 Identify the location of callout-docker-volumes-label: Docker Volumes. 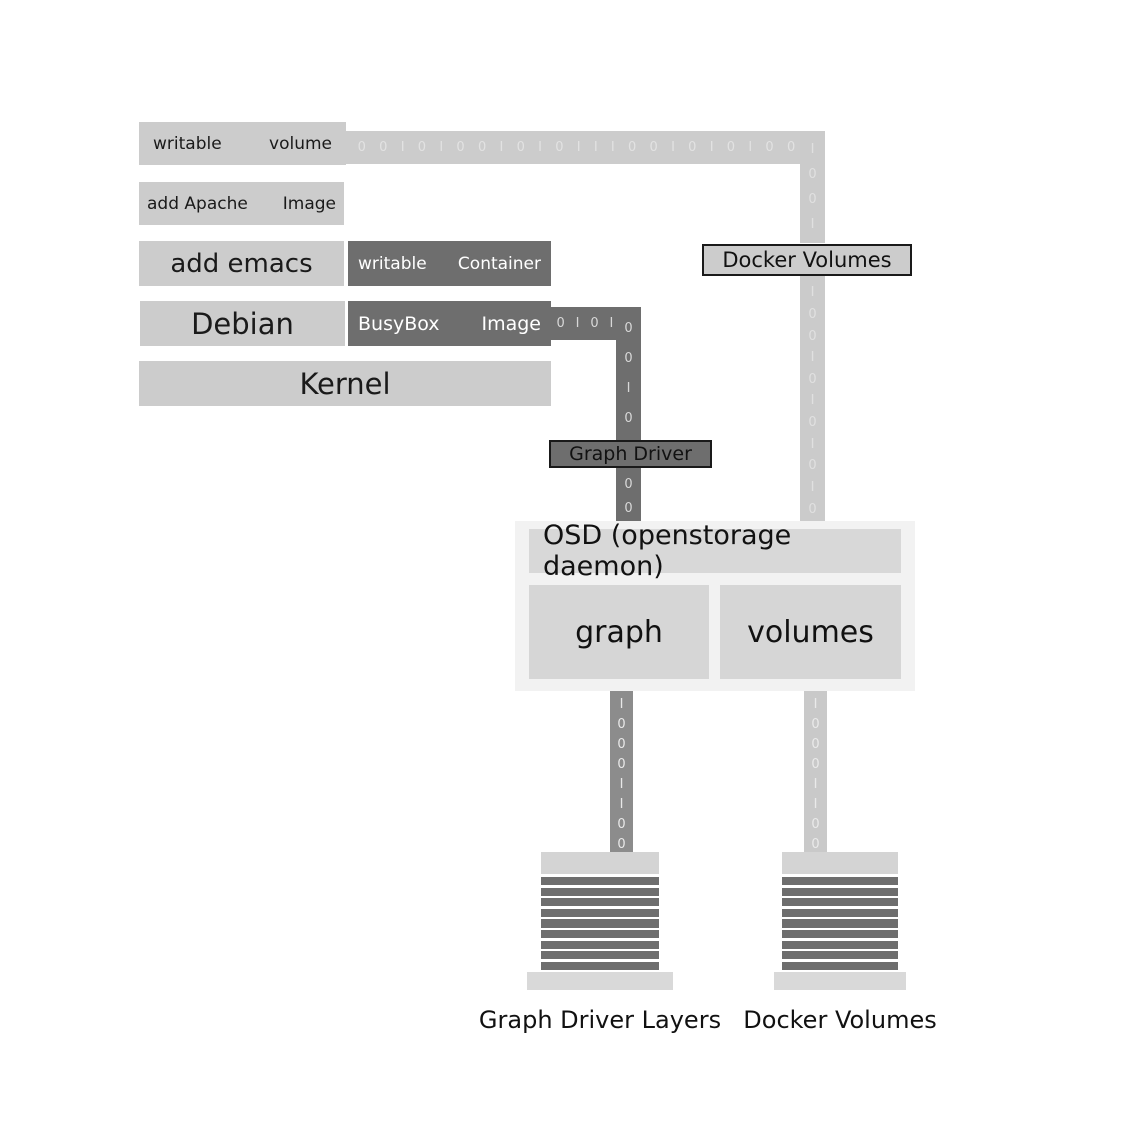
(807, 260).